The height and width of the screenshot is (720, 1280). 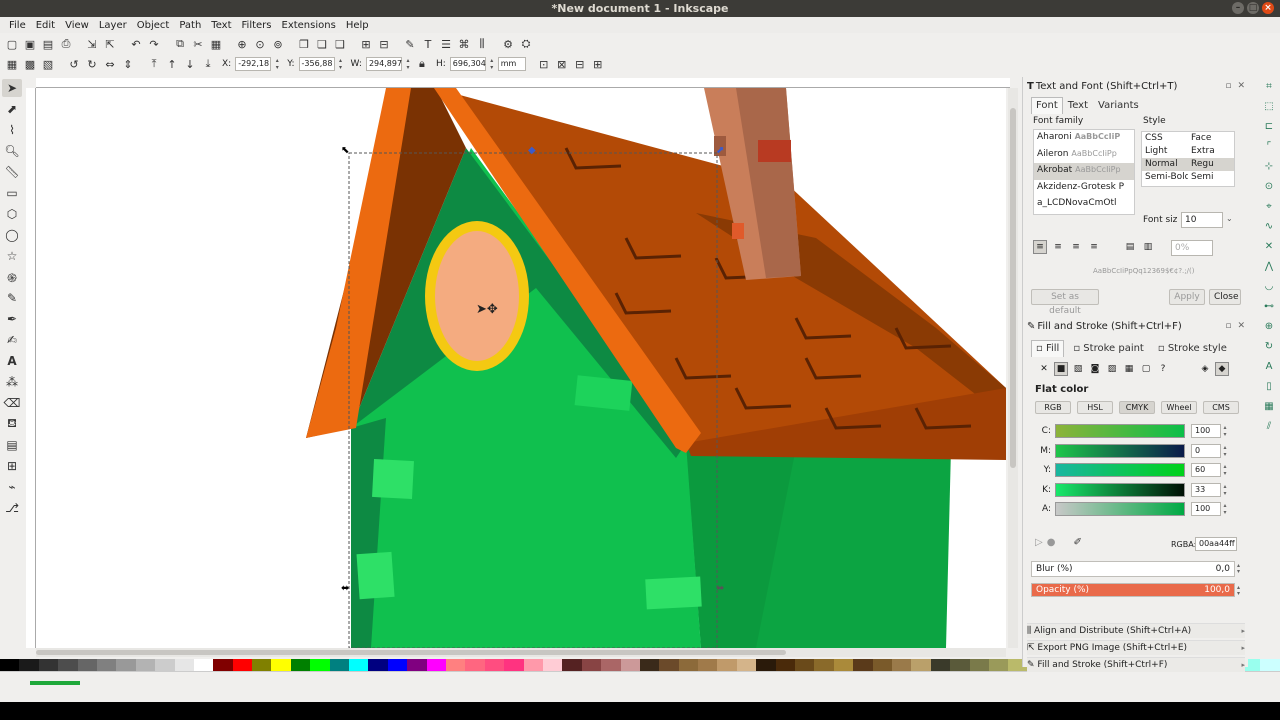 I want to click on mesh-tool-icon: ⊞, so click(x=12, y=466).